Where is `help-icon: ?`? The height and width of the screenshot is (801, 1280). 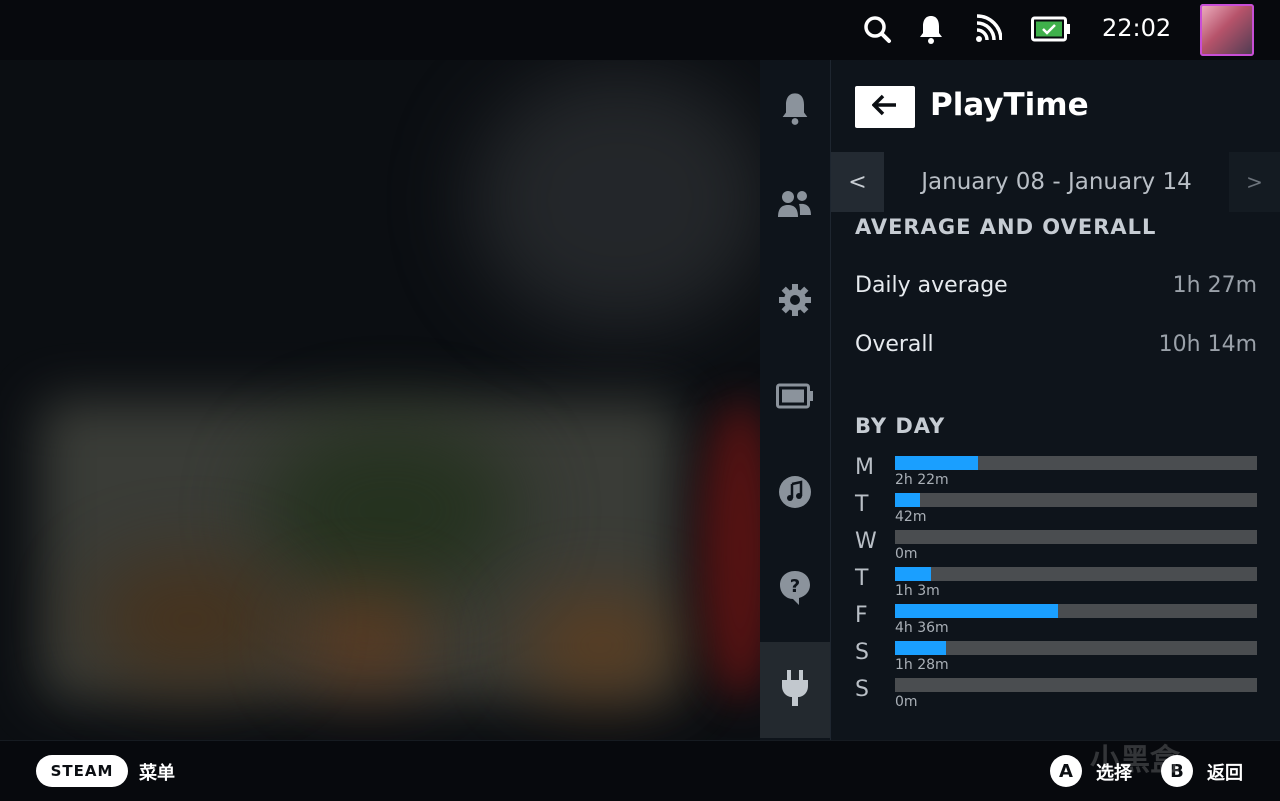
help-icon: ? is located at coordinates (795, 590).